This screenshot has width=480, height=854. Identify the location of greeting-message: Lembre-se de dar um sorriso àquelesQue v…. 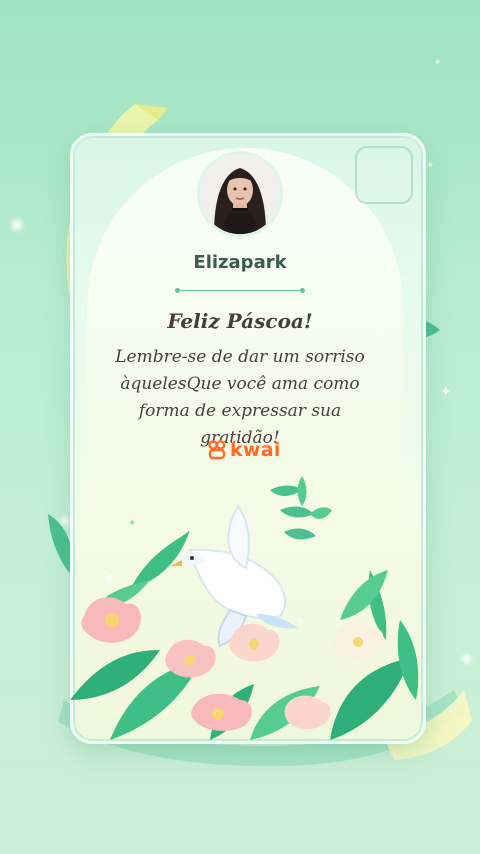
(240, 397).